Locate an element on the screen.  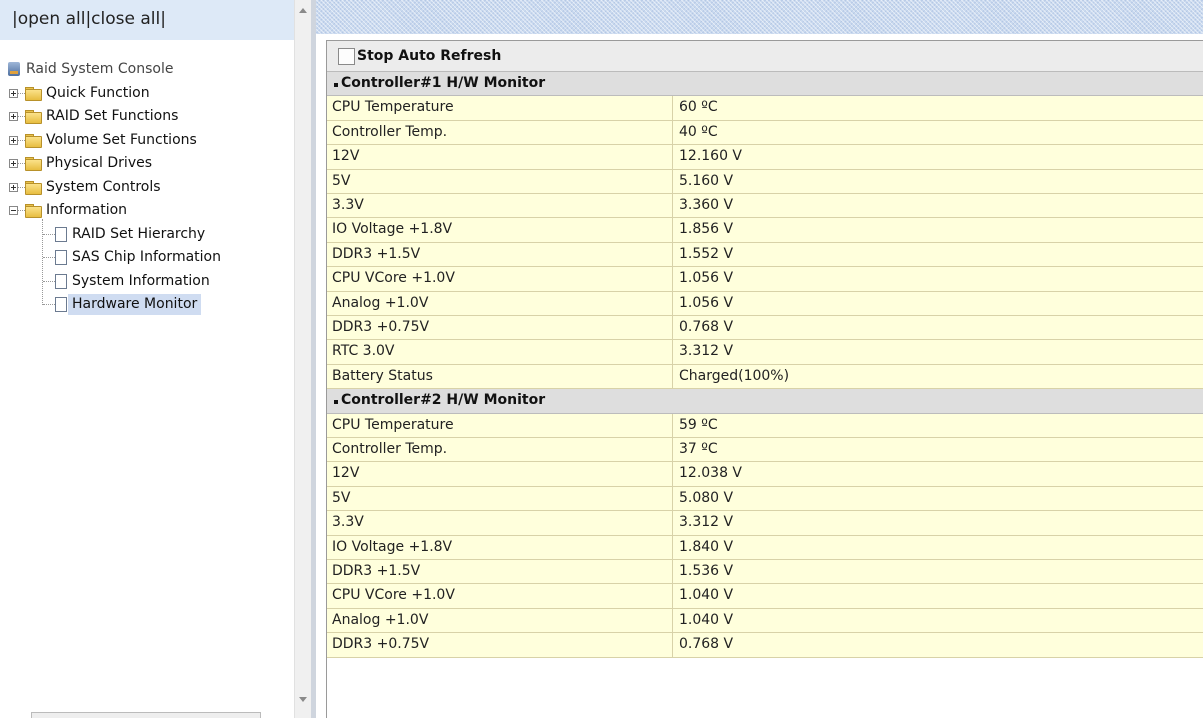
table-row: CPU Temperature 59 ºC is located at coordinates (765, 425).